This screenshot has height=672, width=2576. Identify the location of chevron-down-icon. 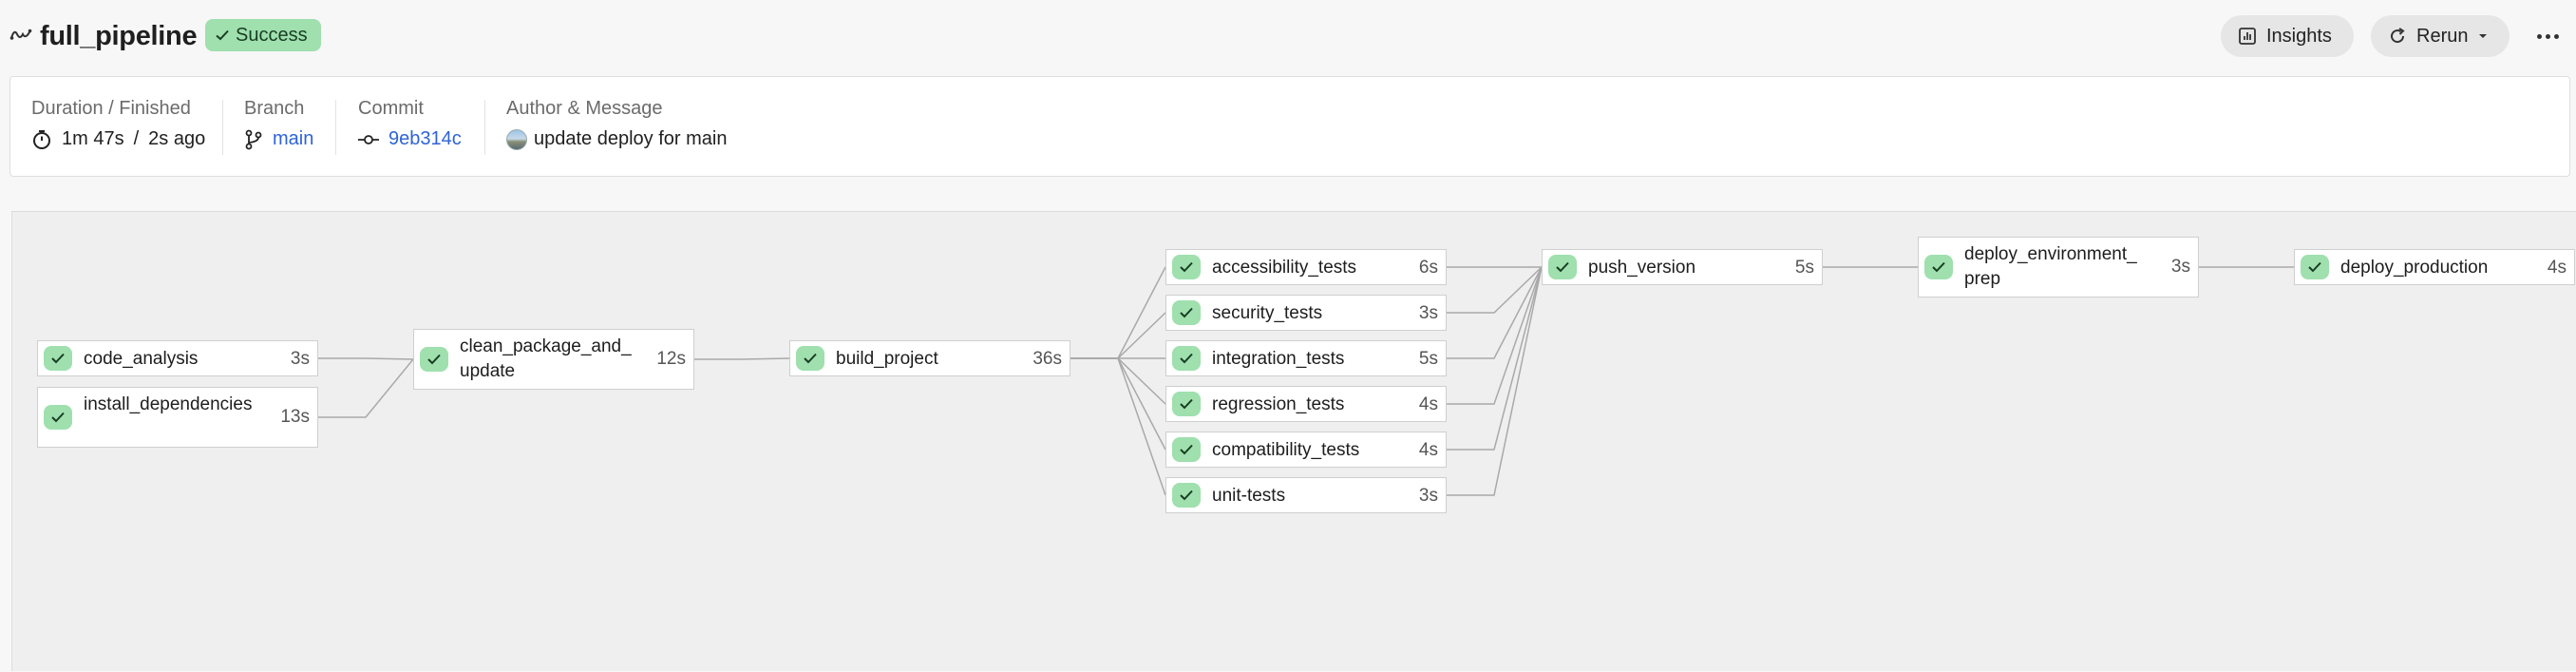
(2483, 36).